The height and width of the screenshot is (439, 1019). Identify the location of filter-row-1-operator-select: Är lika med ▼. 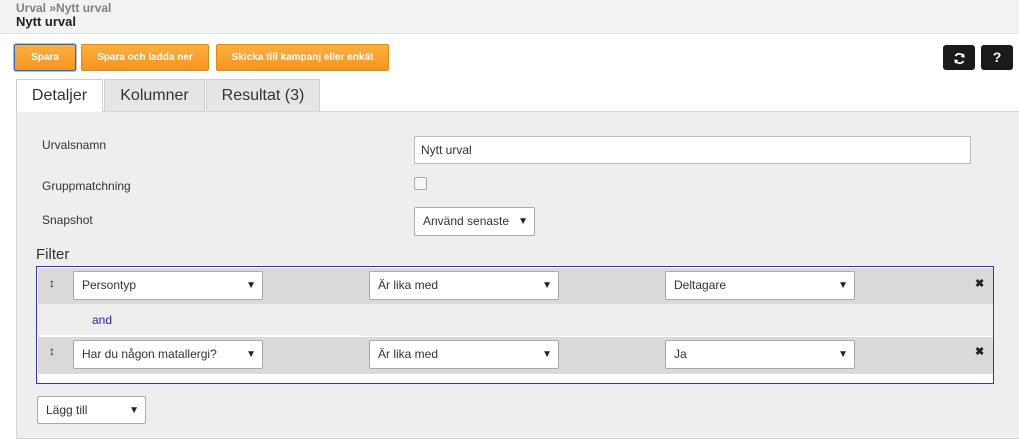
(464, 285).